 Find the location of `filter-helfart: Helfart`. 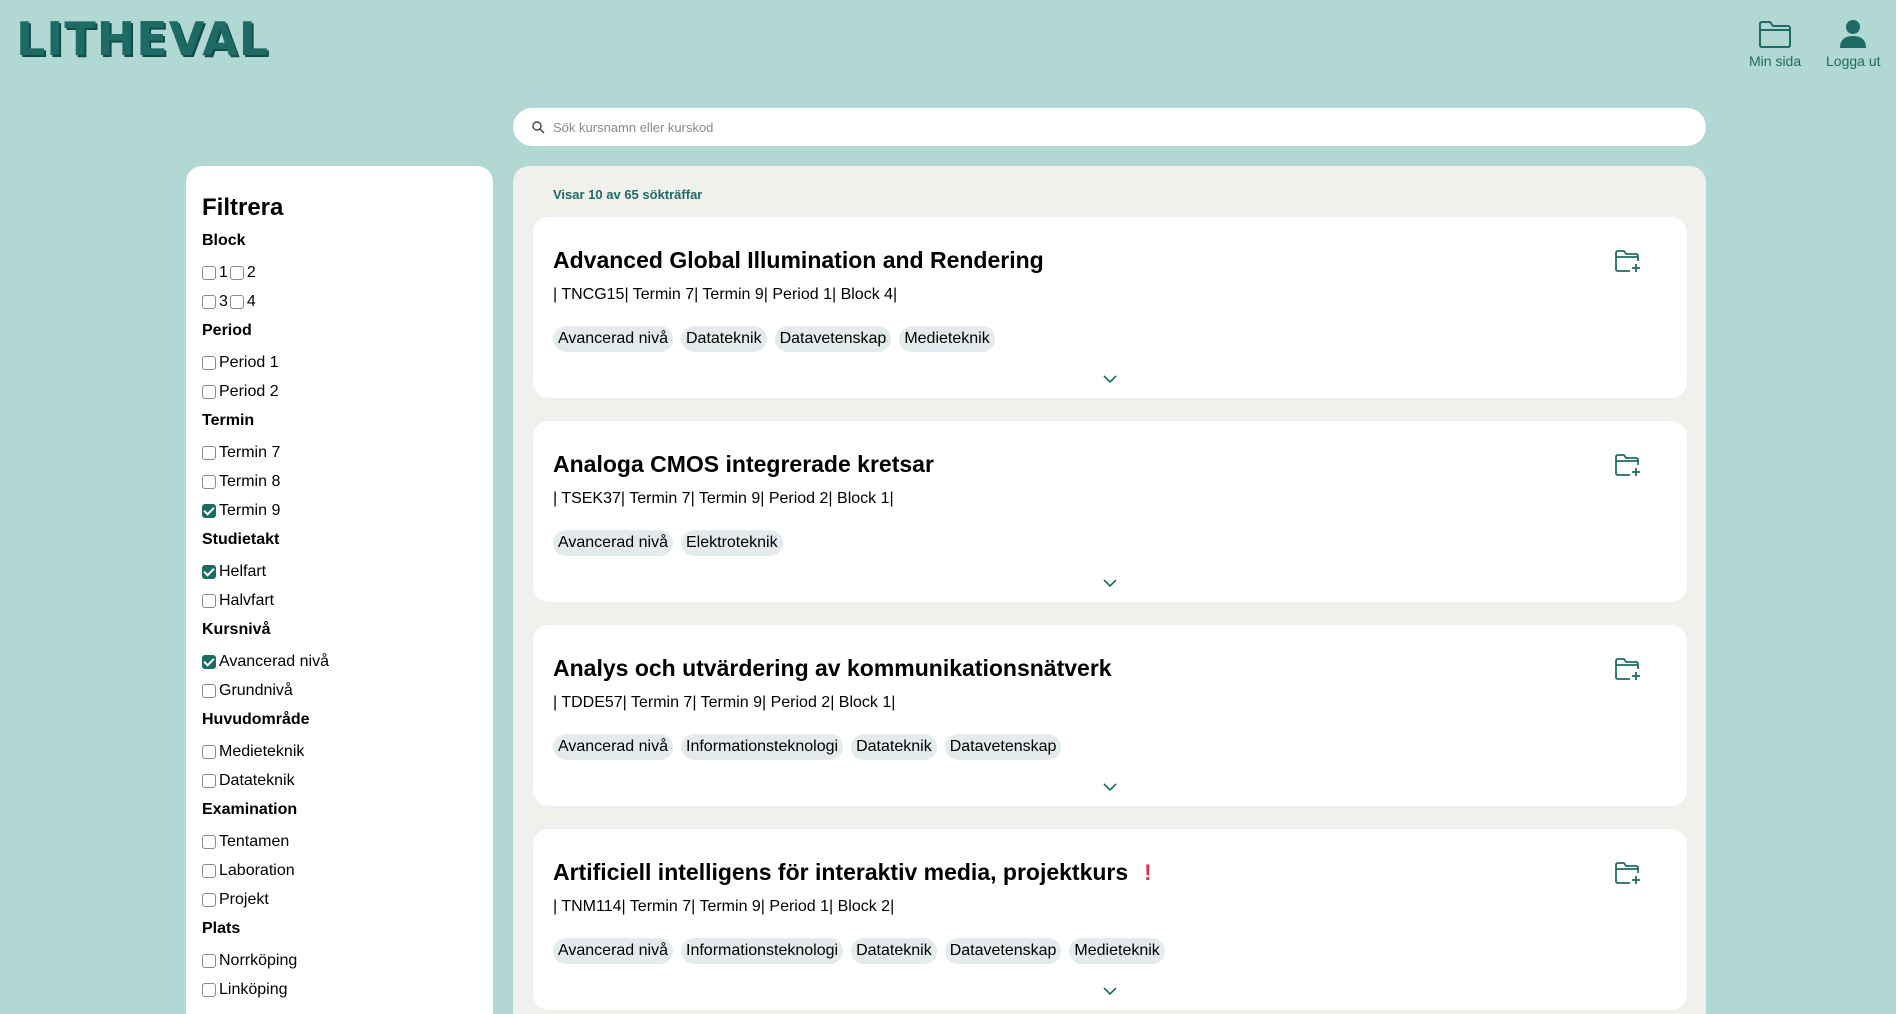

filter-helfart: Helfart is located at coordinates (347, 571).